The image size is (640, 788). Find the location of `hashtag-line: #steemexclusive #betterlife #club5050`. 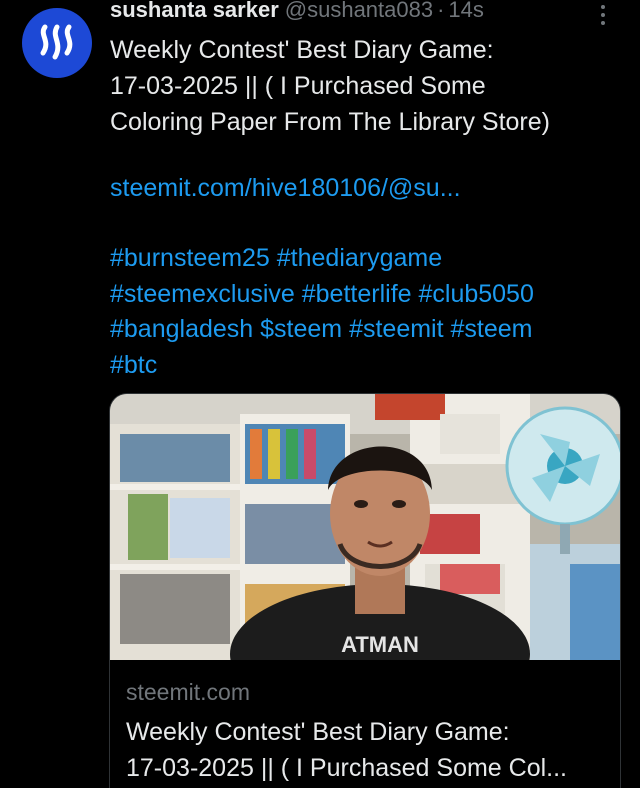

hashtag-line: #steemexclusive #betterlife #club5050 is located at coordinates (370, 295).